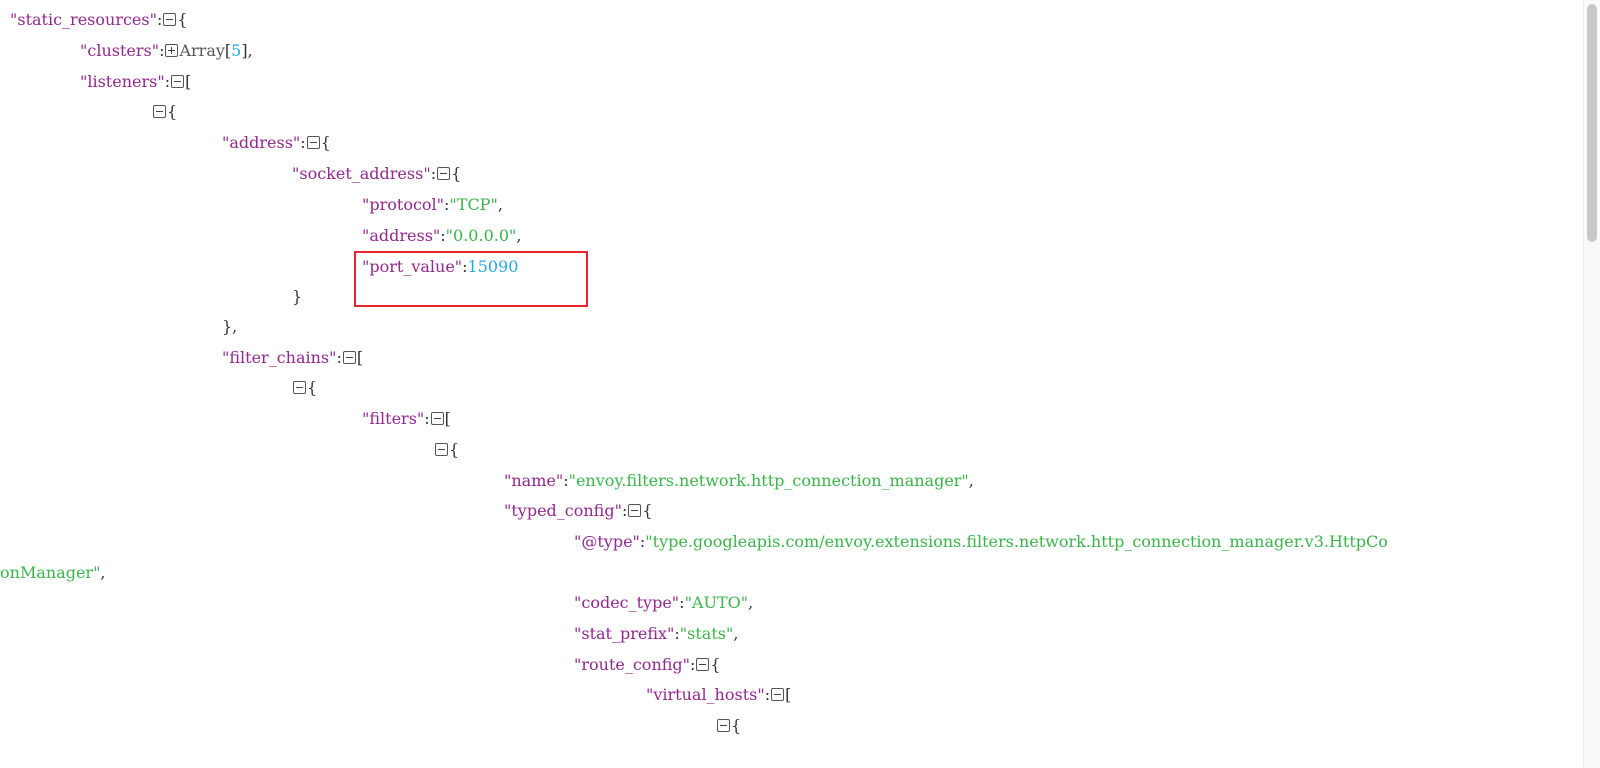 This screenshot has width=1600, height=768. What do you see at coordinates (627, 602) in the screenshot?
I see `json-key: "codec_type"` at bounding box center [627, 602].